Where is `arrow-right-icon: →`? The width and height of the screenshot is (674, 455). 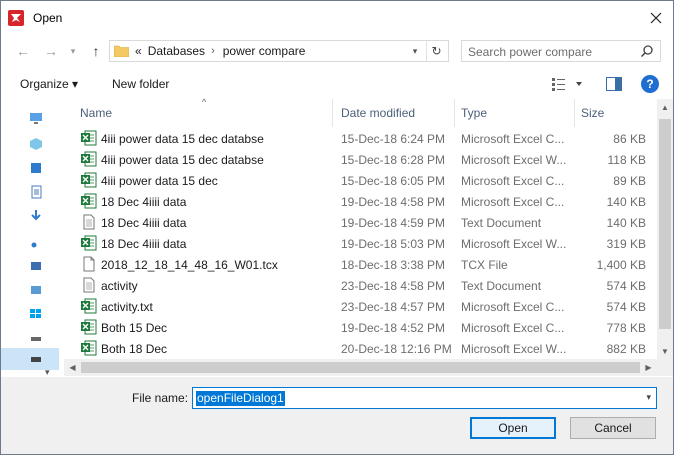 arrow-right-icon: → is located at coordinates (51, 51).